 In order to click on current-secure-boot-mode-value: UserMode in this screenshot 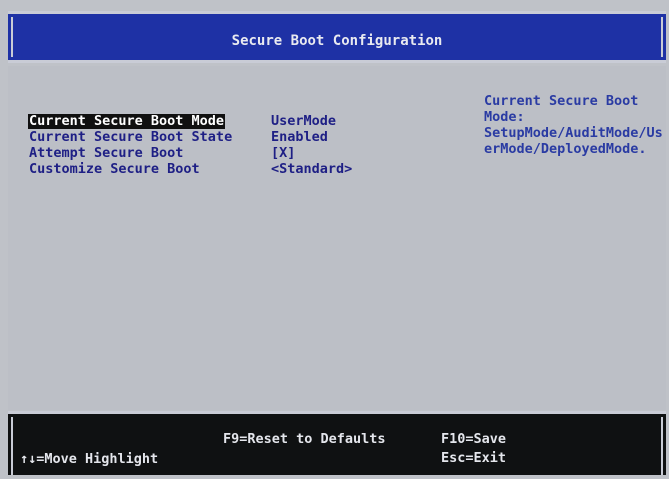, I will do `click(304, 121)`.